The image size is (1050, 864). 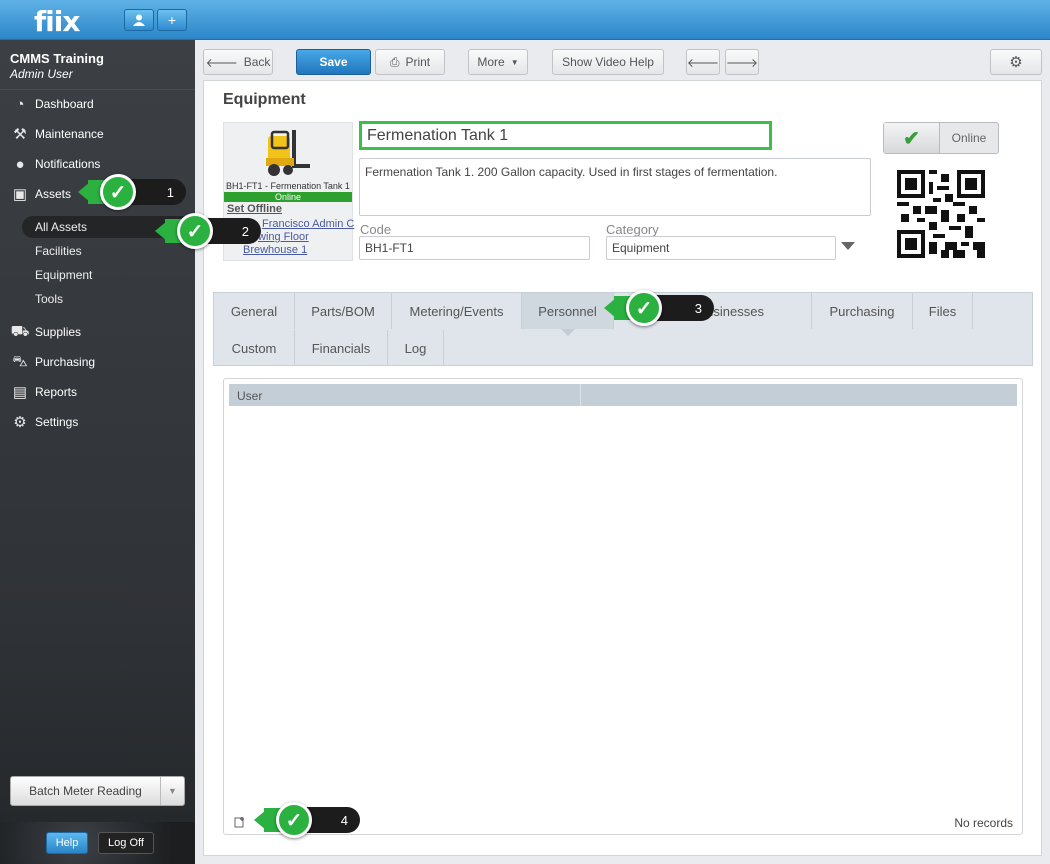 I want to click on nav-settings: ⚙ Settings, so click(x=44, y=422).